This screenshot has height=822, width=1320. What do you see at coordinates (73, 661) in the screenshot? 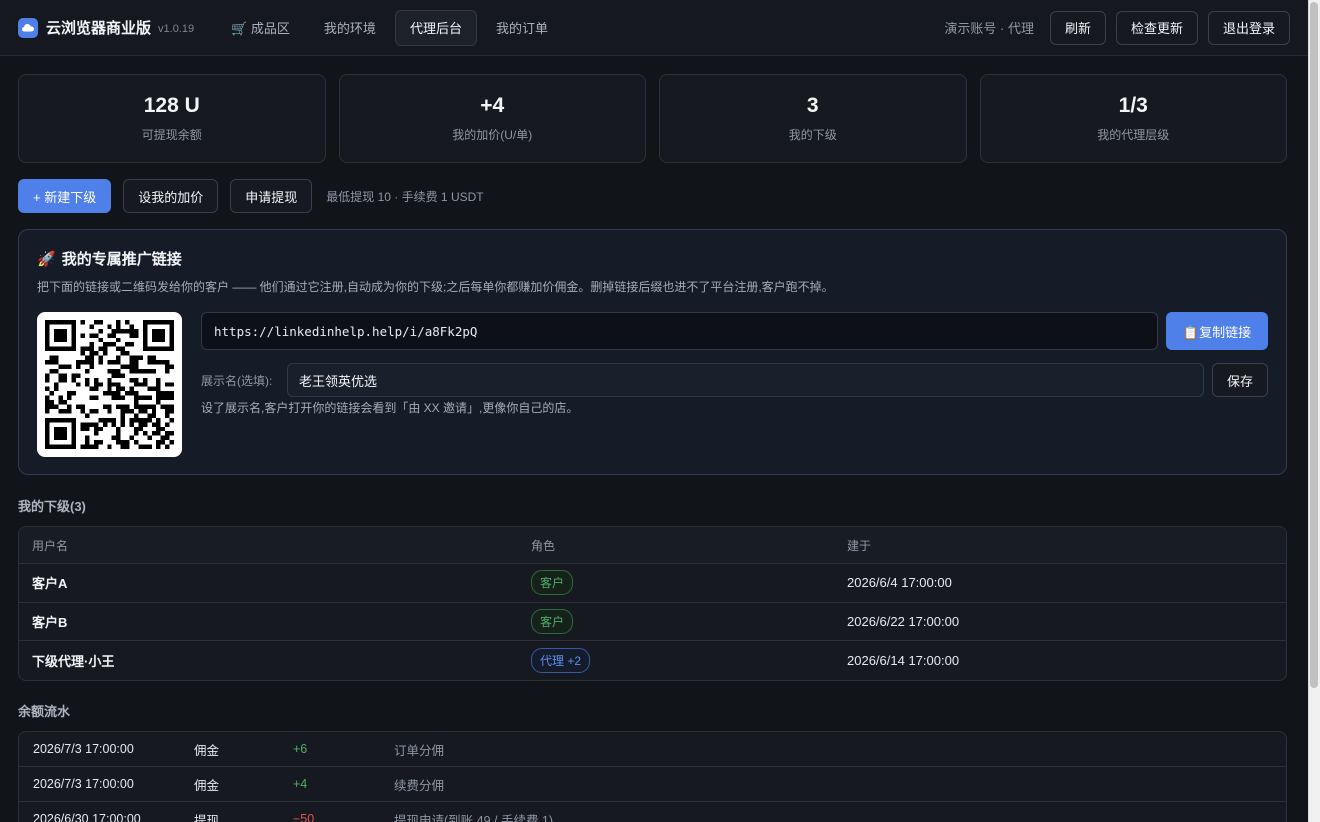
I see `cell-username: 下级代理·小王` at bounding box center [73, 661].